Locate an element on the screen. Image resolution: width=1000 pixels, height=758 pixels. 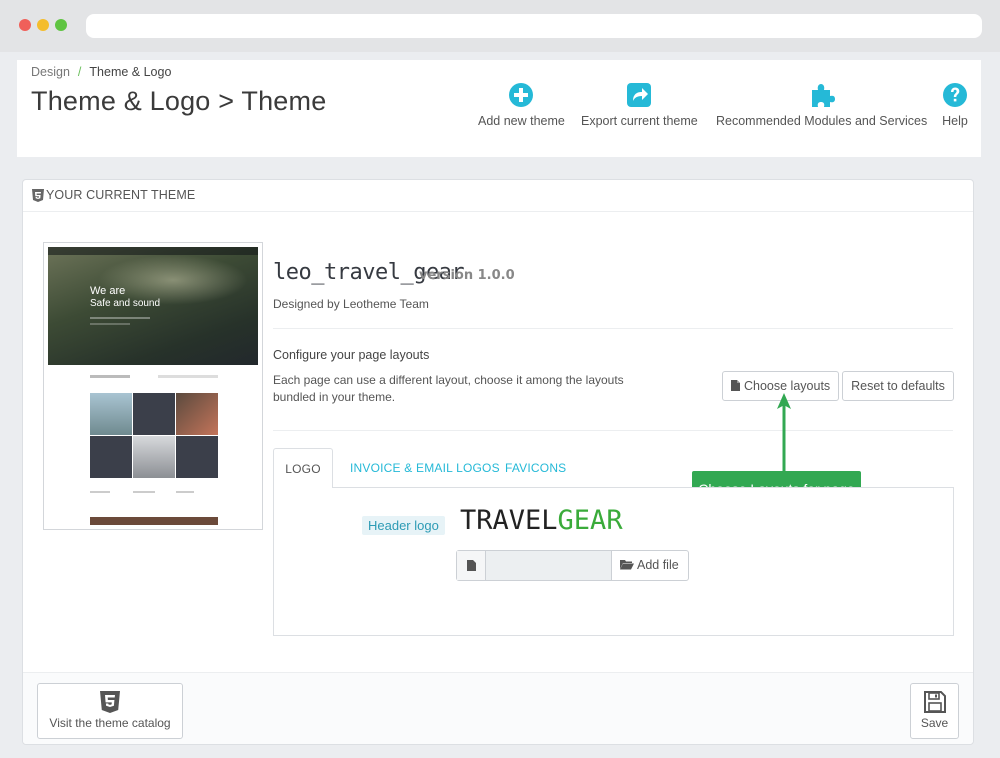
theme-version: version 1.0.0 is located at coordinates (467, 275).